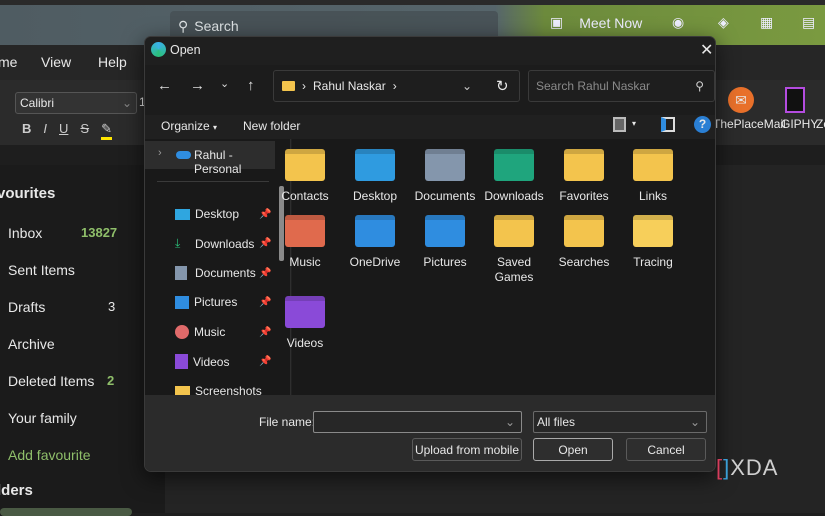  What do you see at coordinates (215, 273) in the screenshot?
I see `nav-documents: Documents` at bounding box center [215, 273].